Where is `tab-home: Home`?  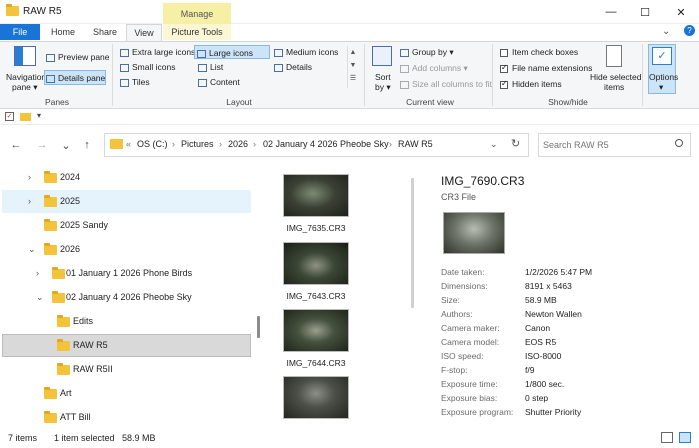
tab-home: Home is located at coordinates (63, 32).